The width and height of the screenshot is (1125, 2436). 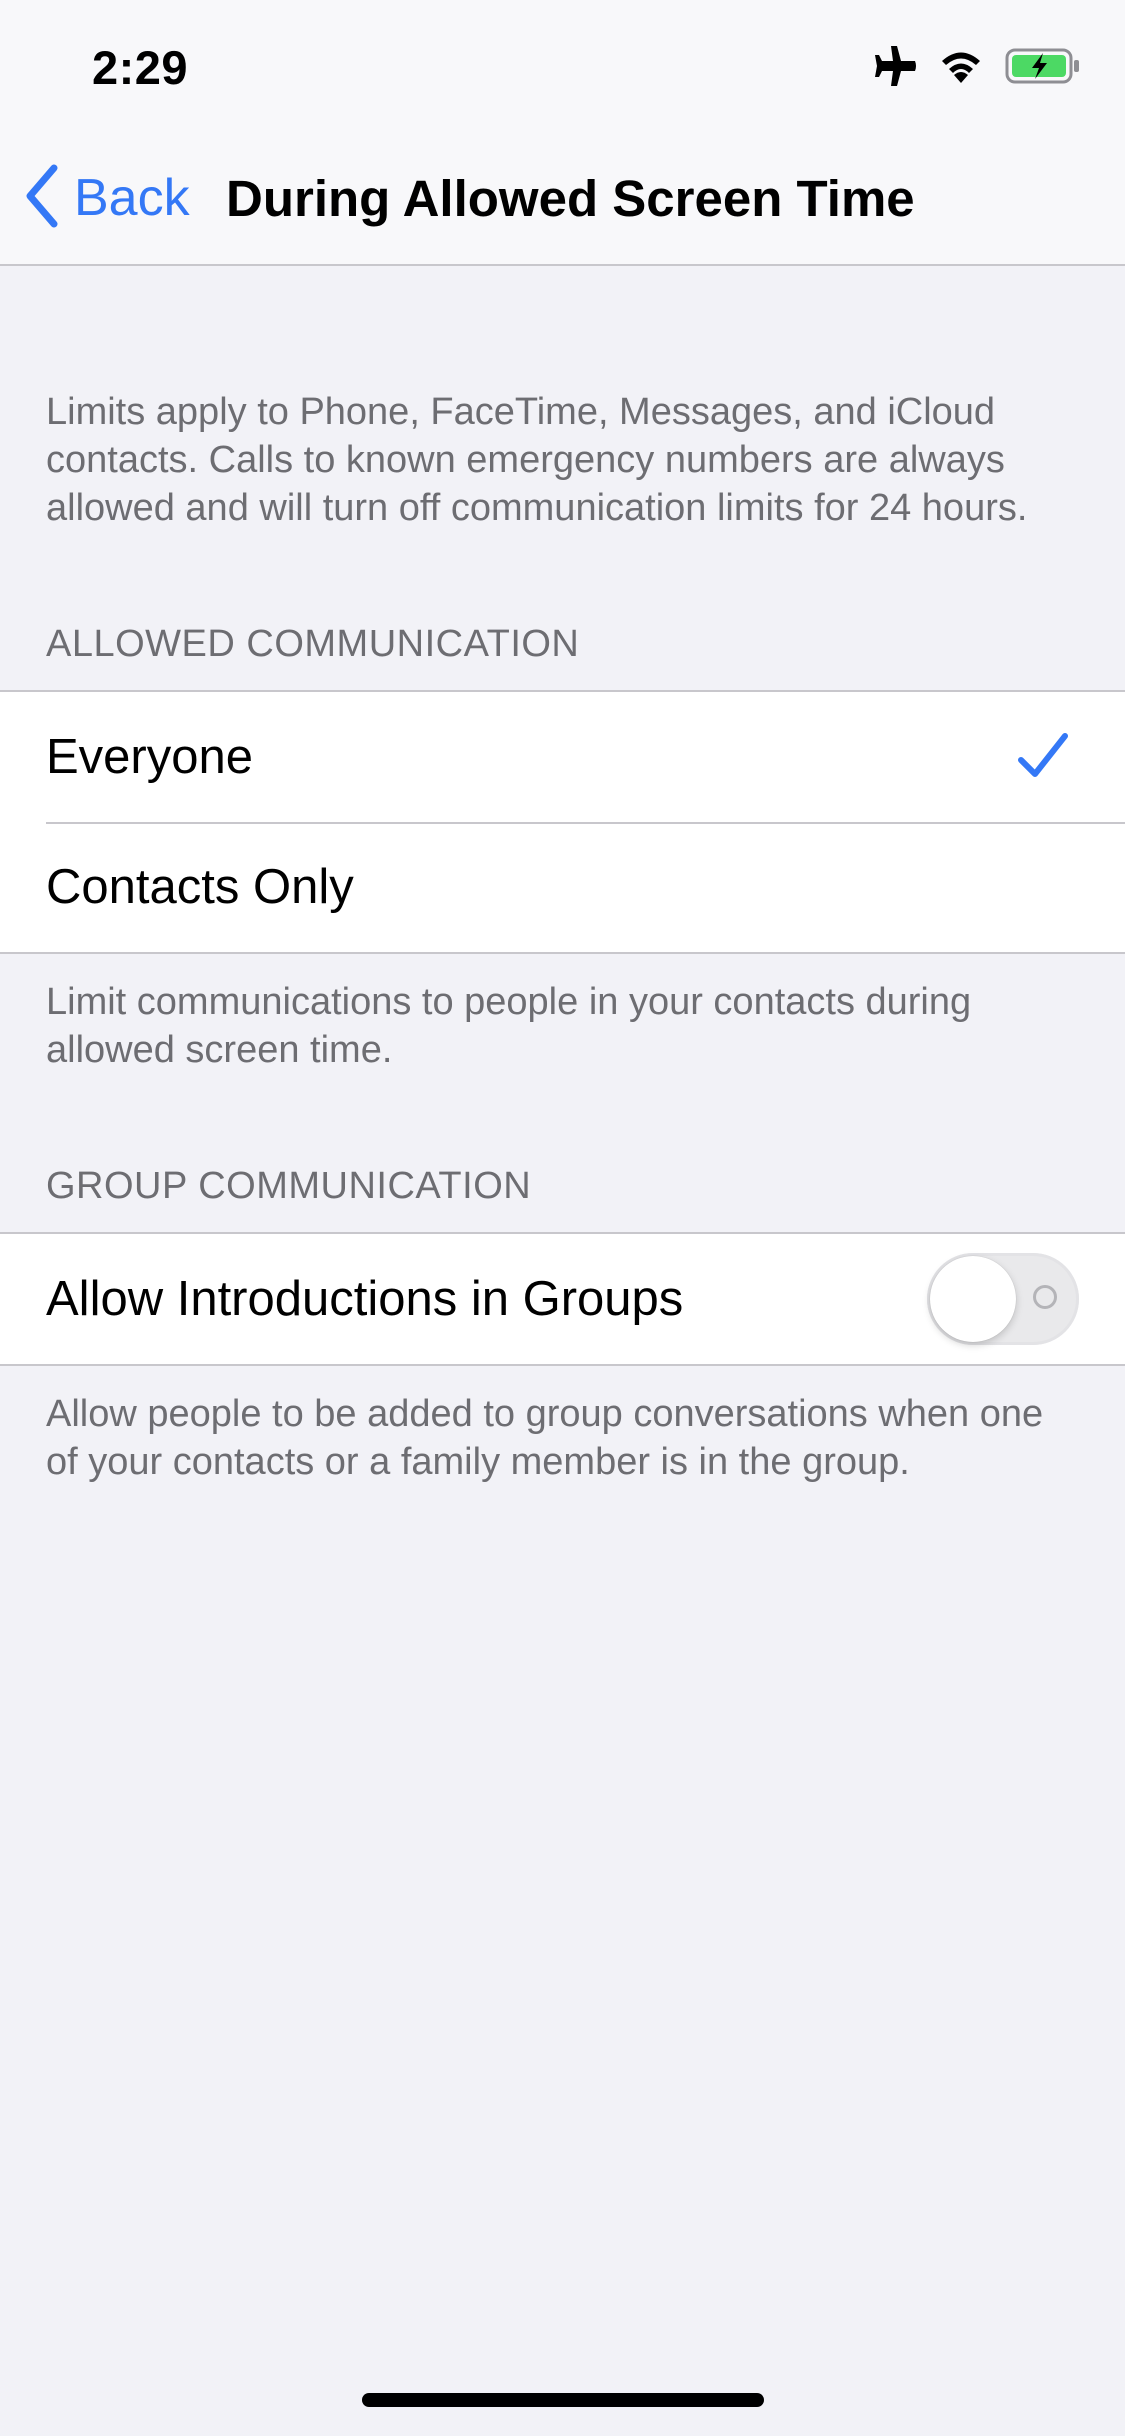 What do you see at coordinates (895, 68) in the screenshot?
I see `airplane-mode-icon` at bounding box center [895, 68].